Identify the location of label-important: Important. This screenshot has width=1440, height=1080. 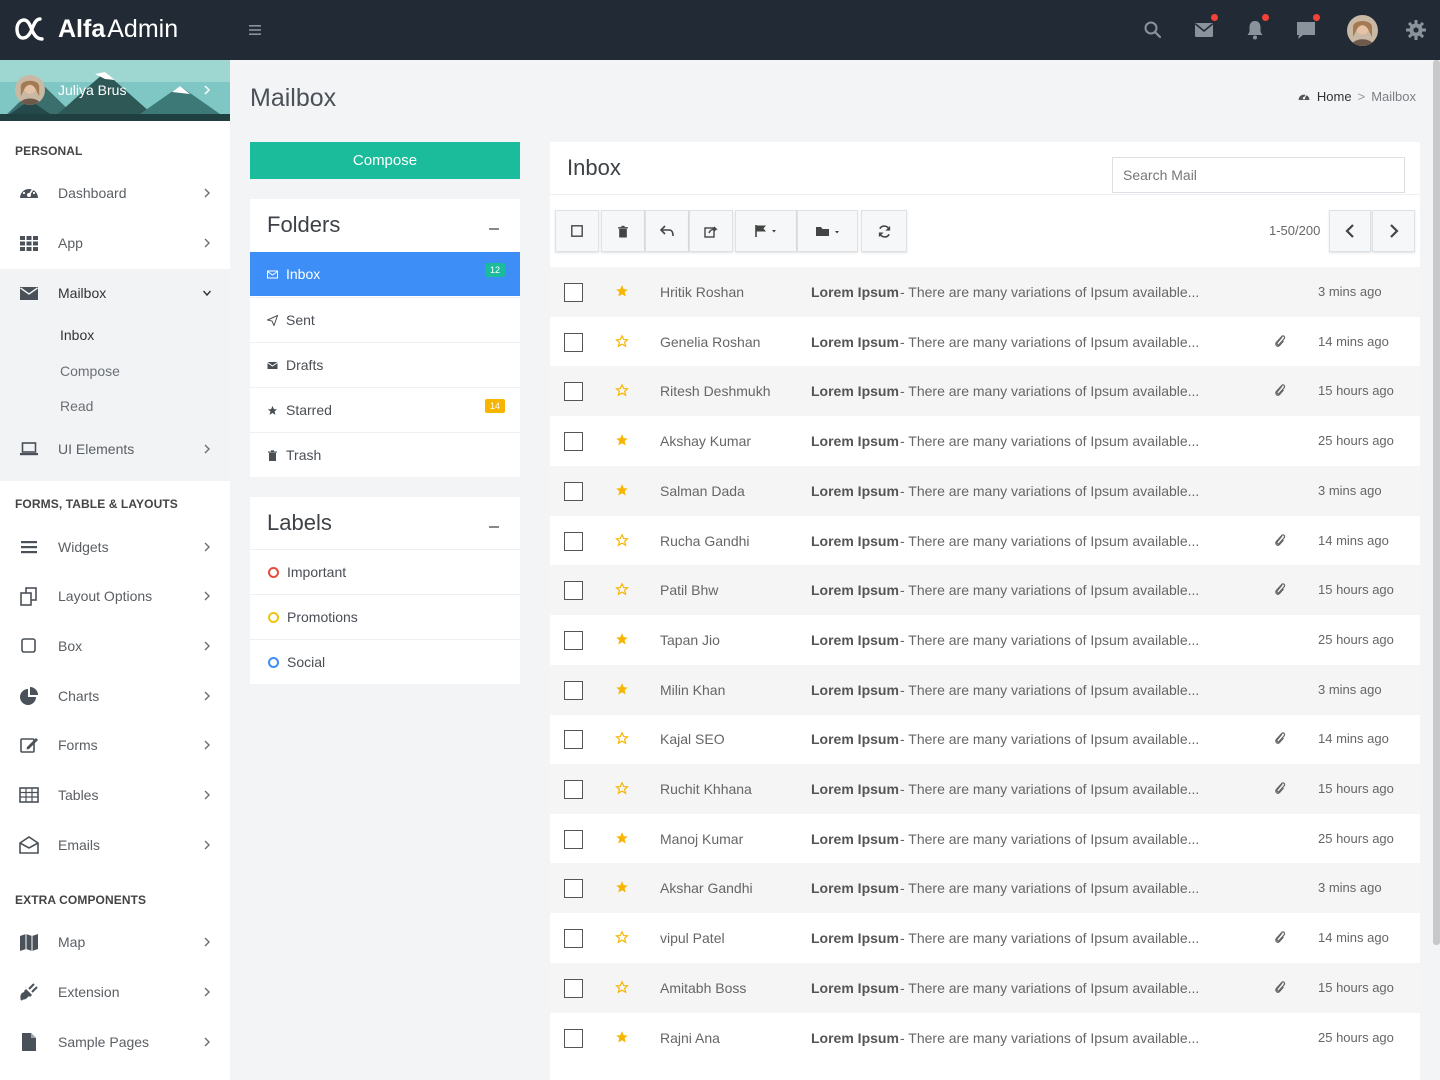
(385, 571).